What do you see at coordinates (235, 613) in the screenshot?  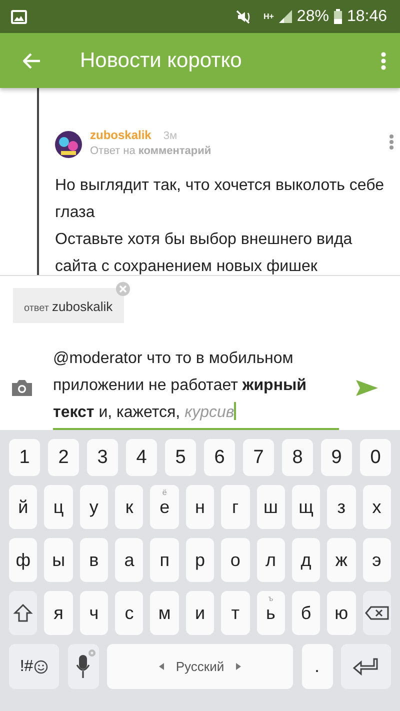 I see `keyboard-key: т` at bounding box center [235, 613].